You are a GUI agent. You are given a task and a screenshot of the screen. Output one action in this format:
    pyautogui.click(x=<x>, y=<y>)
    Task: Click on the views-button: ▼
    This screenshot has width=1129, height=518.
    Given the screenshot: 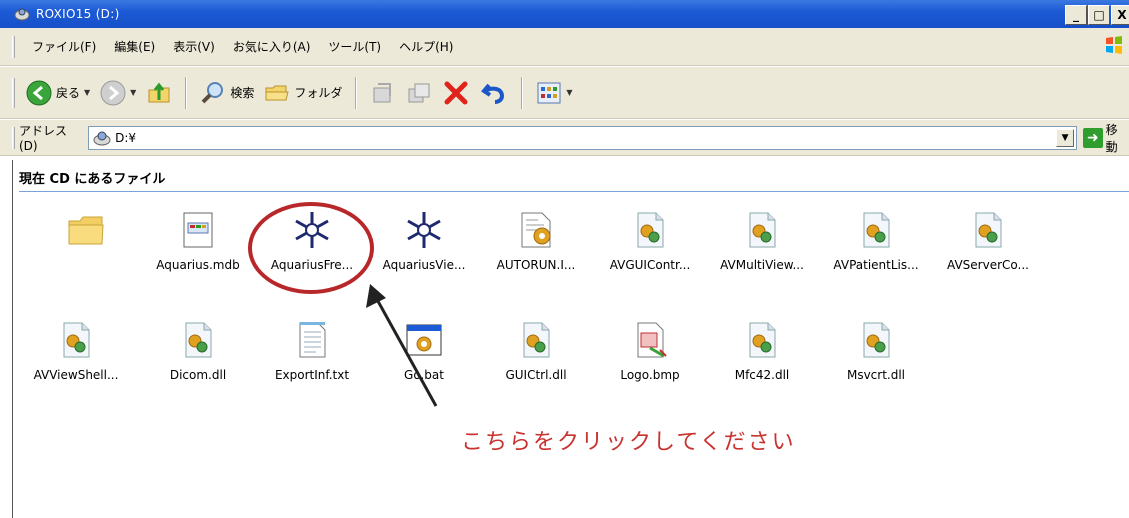 What is the action you would take?
    pyautogui.click(x=554, y=93)
    